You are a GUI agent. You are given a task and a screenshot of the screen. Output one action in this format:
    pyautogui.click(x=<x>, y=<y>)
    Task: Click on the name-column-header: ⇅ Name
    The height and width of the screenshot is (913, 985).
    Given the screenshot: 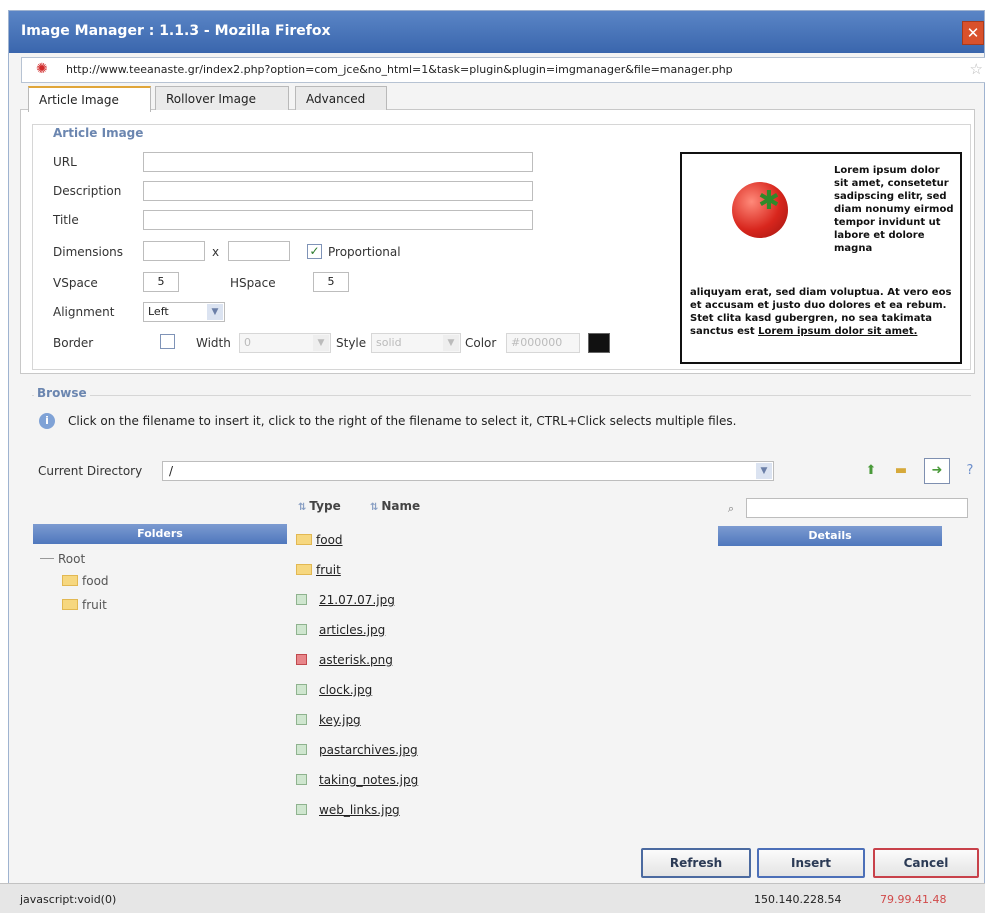 What is the action you would take?
    pyautogui.click(x=395, y=506)
    